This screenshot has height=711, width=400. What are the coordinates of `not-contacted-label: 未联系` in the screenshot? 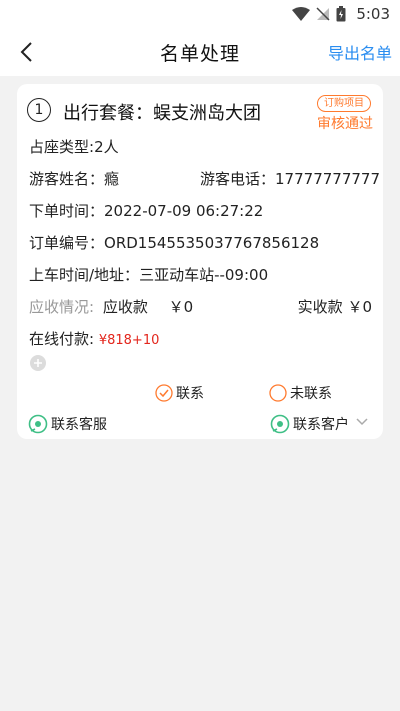 It's located at (311, 394).